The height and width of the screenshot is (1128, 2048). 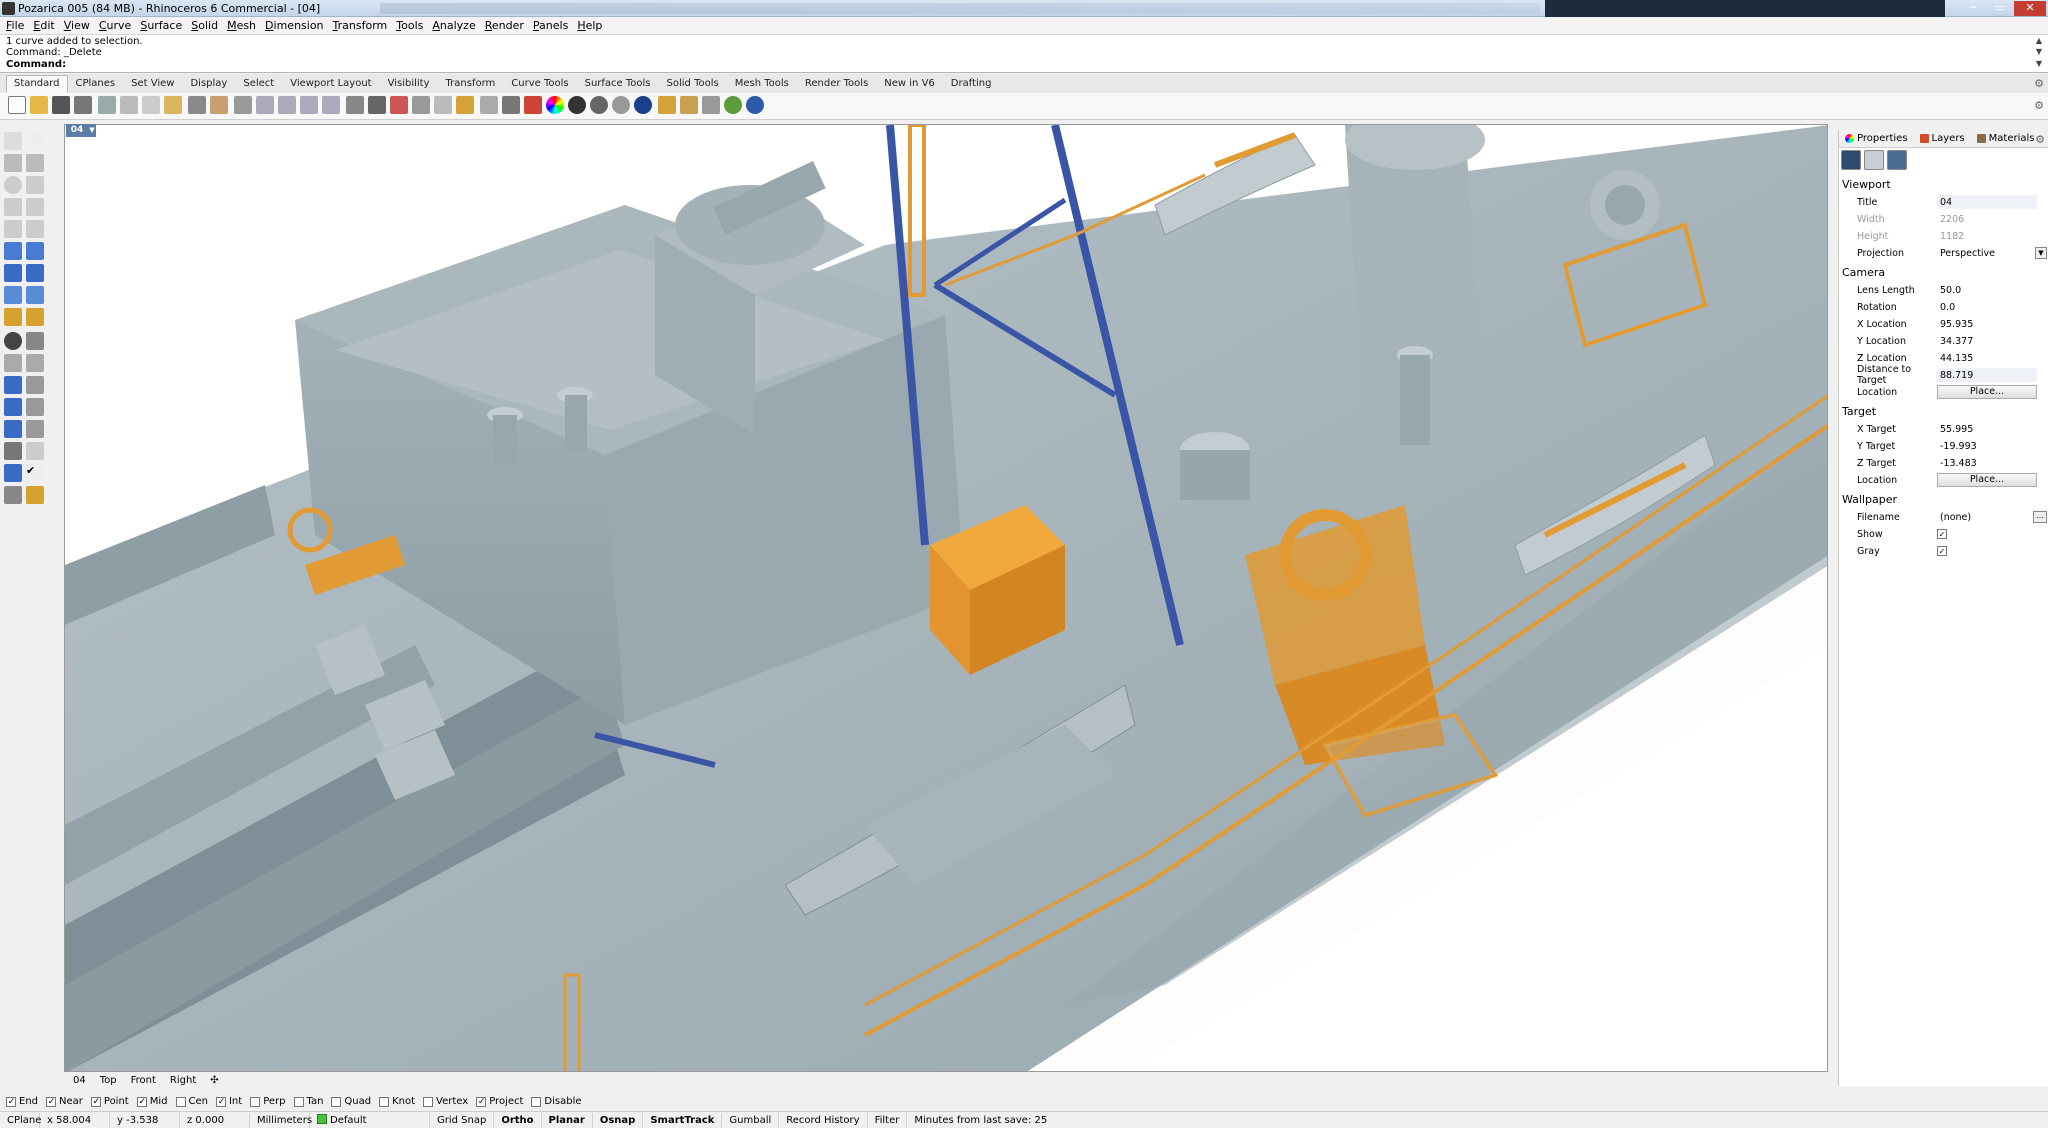 I want to click on osnap-project: Project, so click(x=499, y=1101).